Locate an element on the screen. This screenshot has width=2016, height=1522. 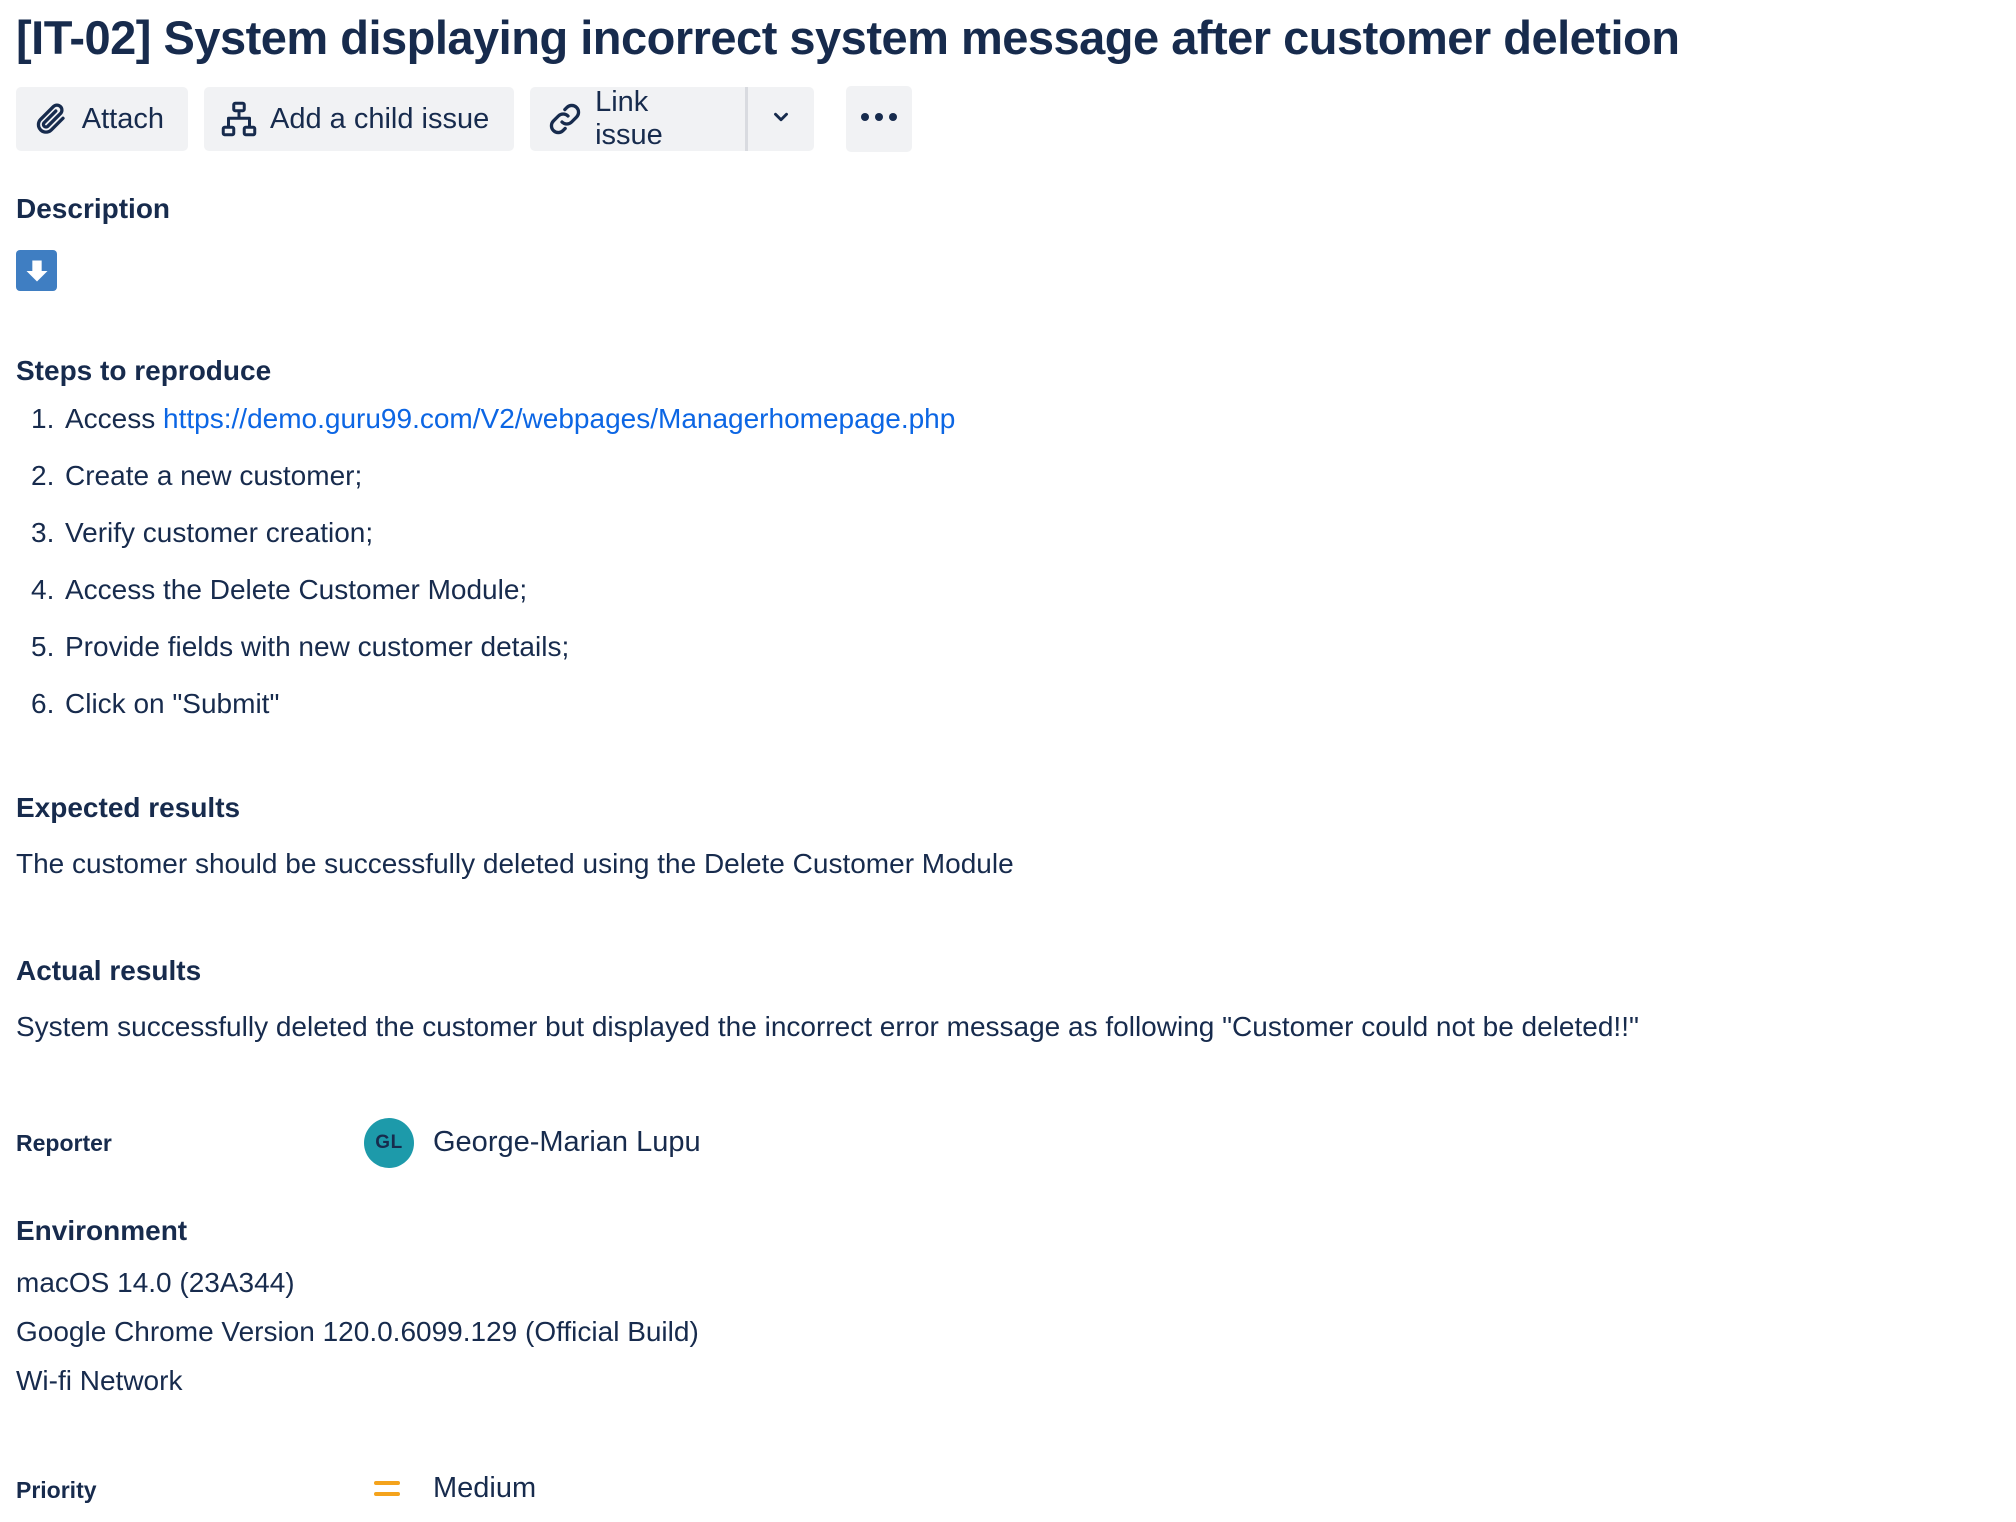
link-issue-button: Link issue is located at coordinates (639, 118).